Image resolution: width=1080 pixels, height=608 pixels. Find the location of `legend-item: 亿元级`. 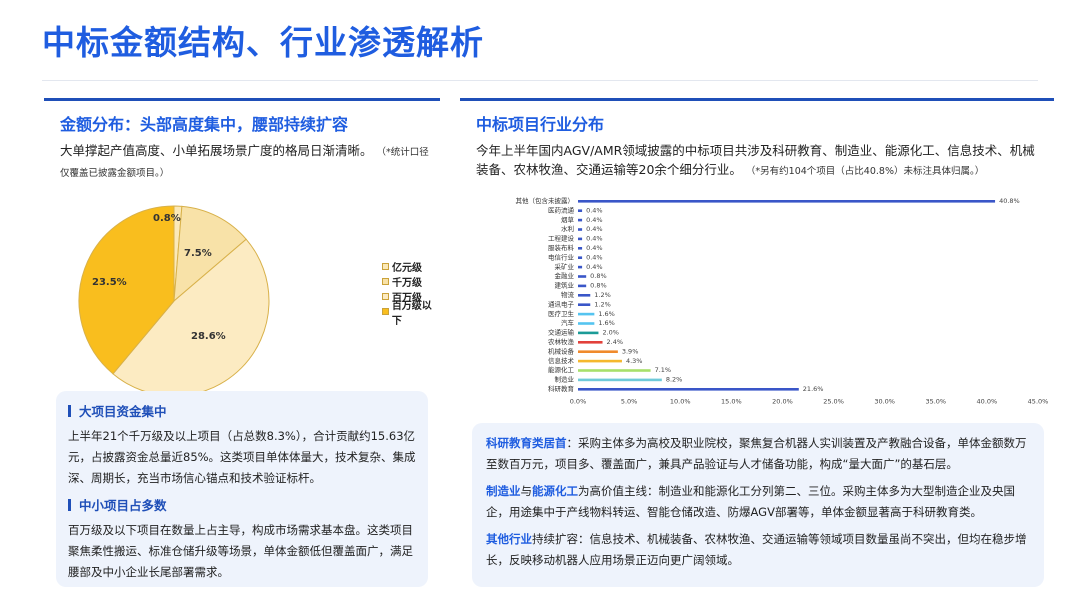

legend-item: 亿元级 is located at coordinates (411, 266).